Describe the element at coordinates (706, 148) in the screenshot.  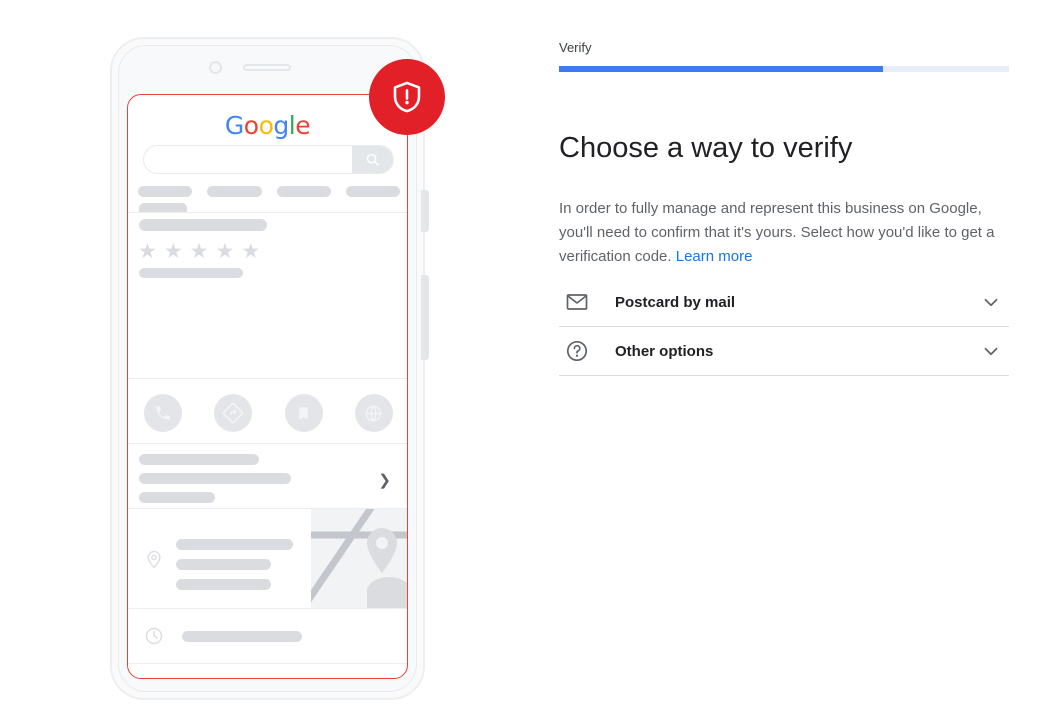
I see `page-title: Choose a way to verify` at that location.